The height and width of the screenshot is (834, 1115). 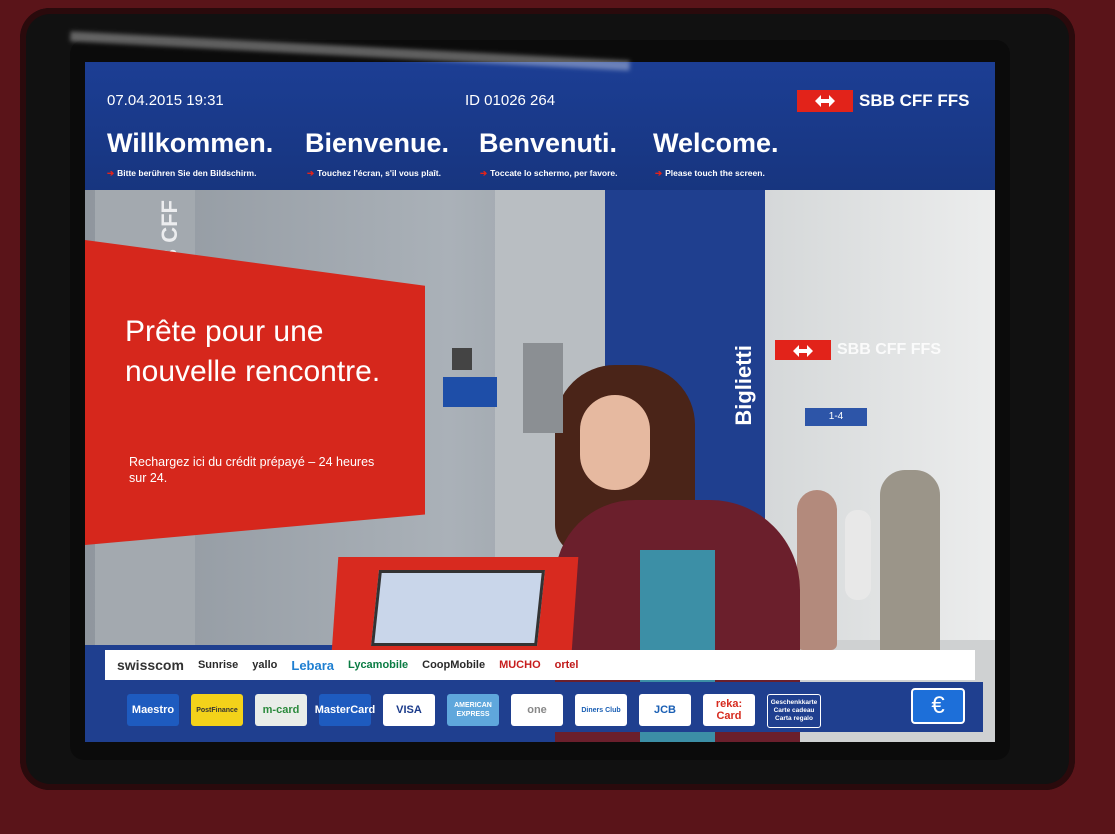 I want to click on hint-de: ➔ Bitte berühren Sie den Bildschirm., so click(x=182, y=173).